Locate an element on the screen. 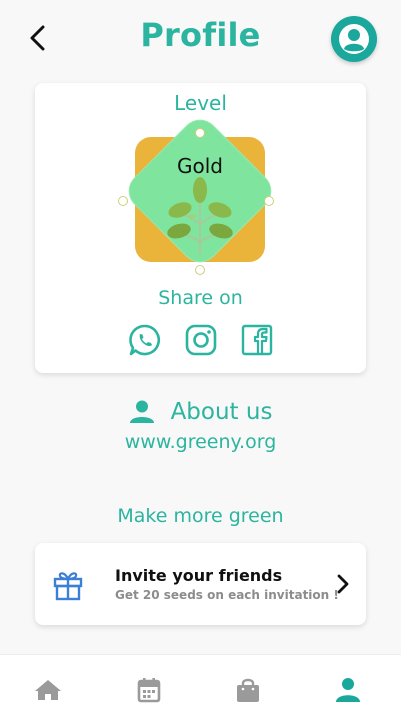 Image resolution: width=401 pixels, height=717 pixels. nav-home is located at coordinates (48, 690).